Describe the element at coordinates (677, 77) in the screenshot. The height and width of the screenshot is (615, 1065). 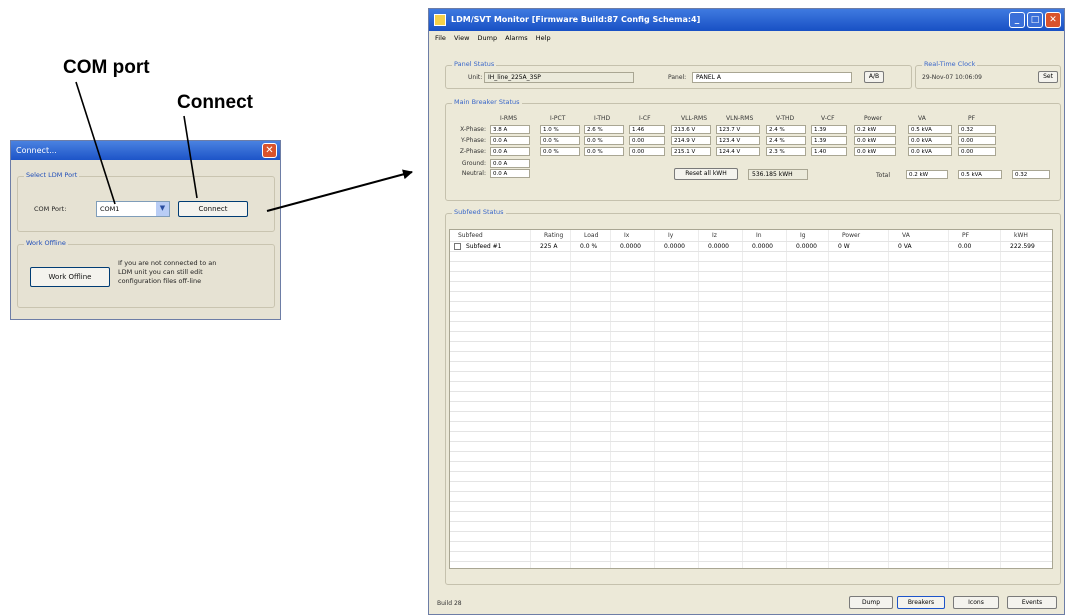
I see `panel-label: Panel:` at that location.